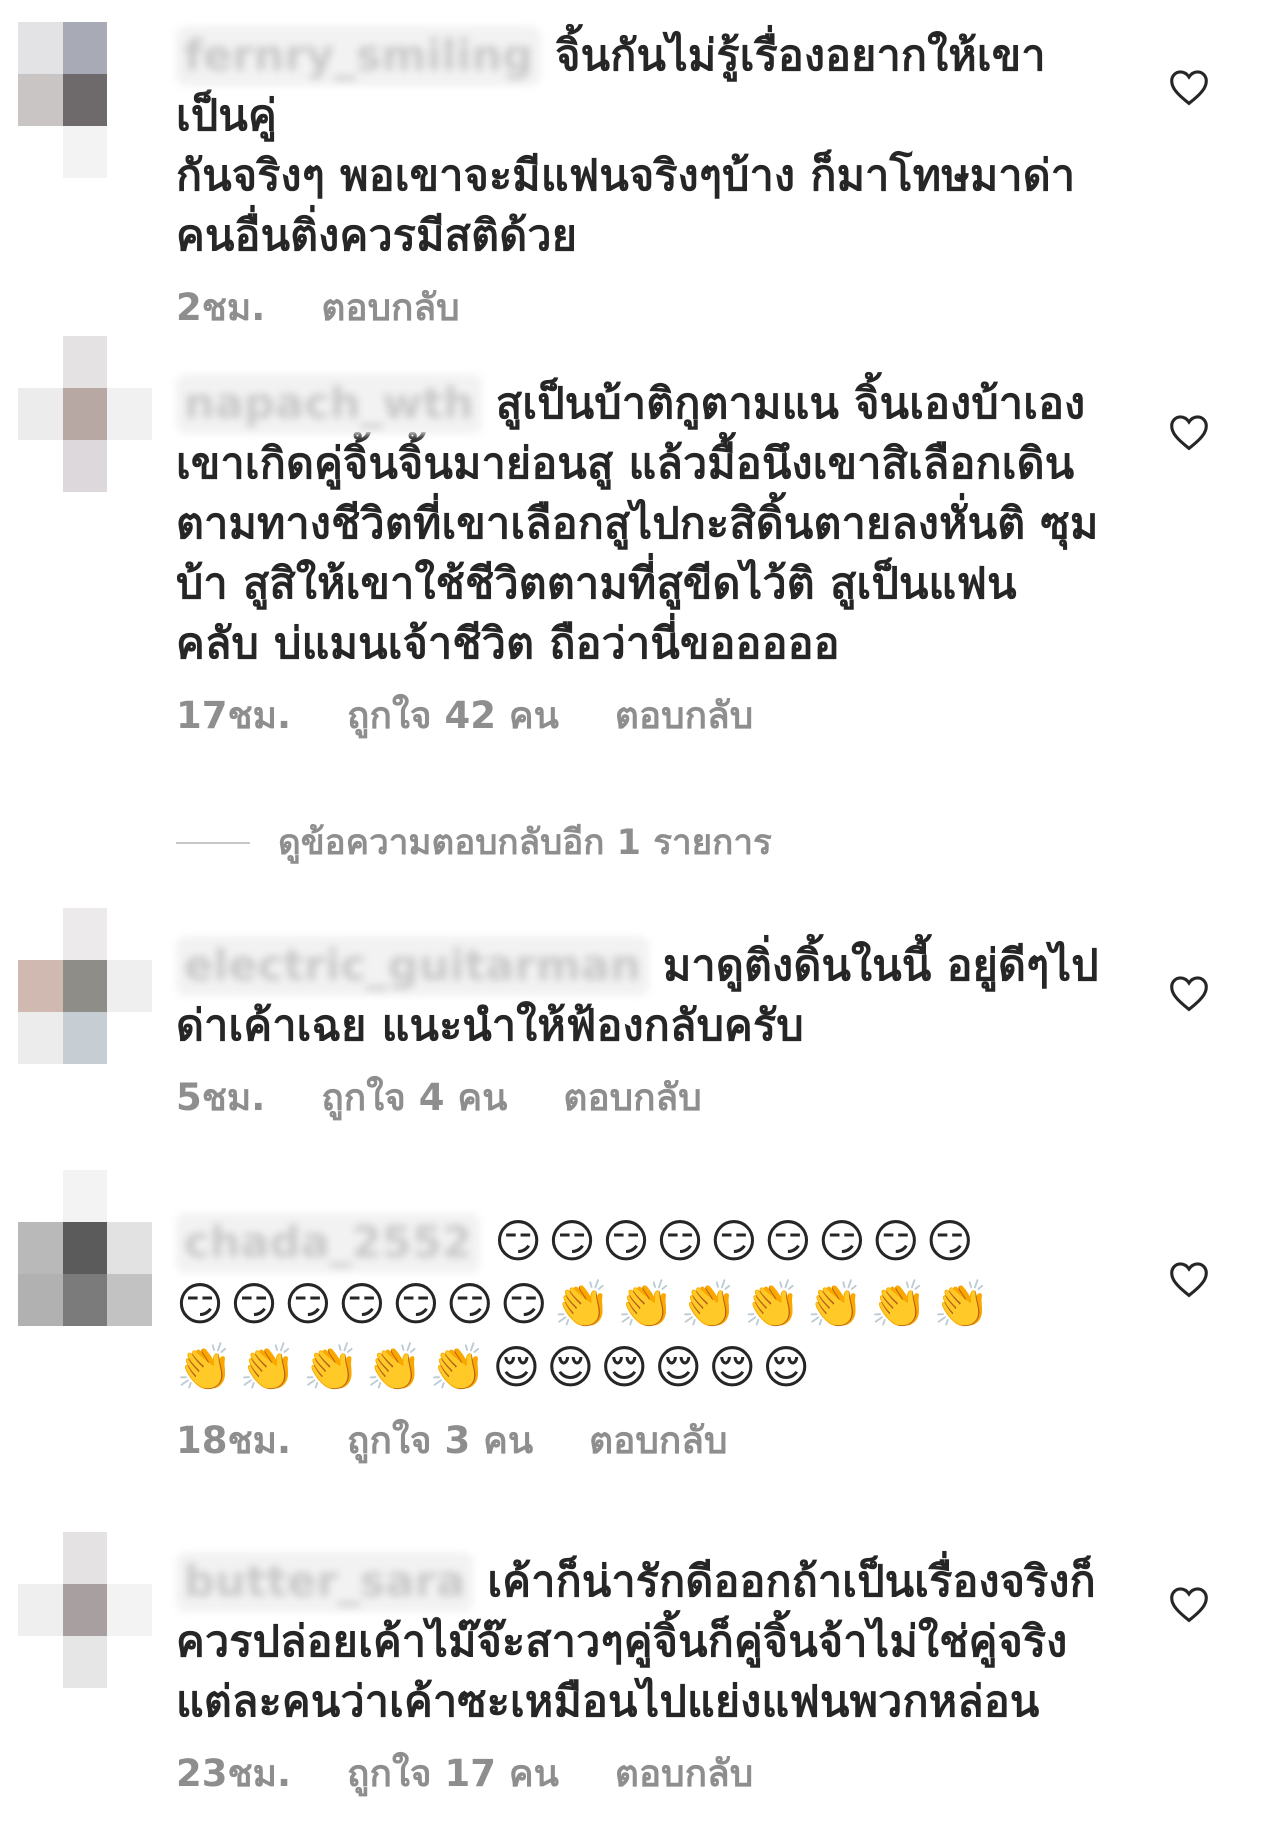  I want to click on view-replies-label: ดูข้อความตอบกลับอีก 1 รายการ, so click(525, 843).